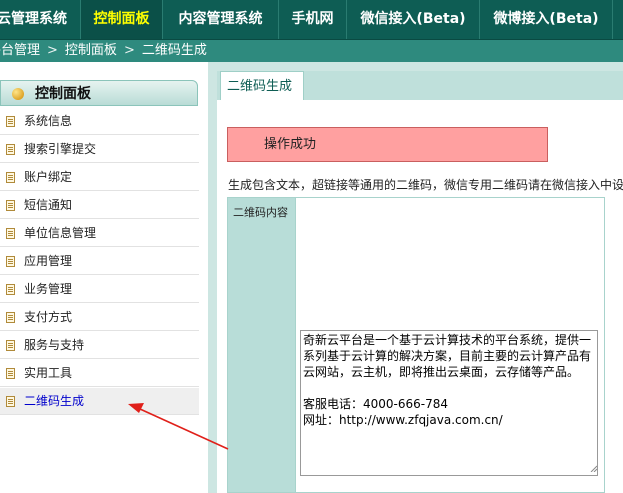 The width and height of the screenshot is (623, 493). Describe the element at coordinates (99, 345) in the screenshot. I see `sidebar-item-service-support: 服务与支持` at that location.